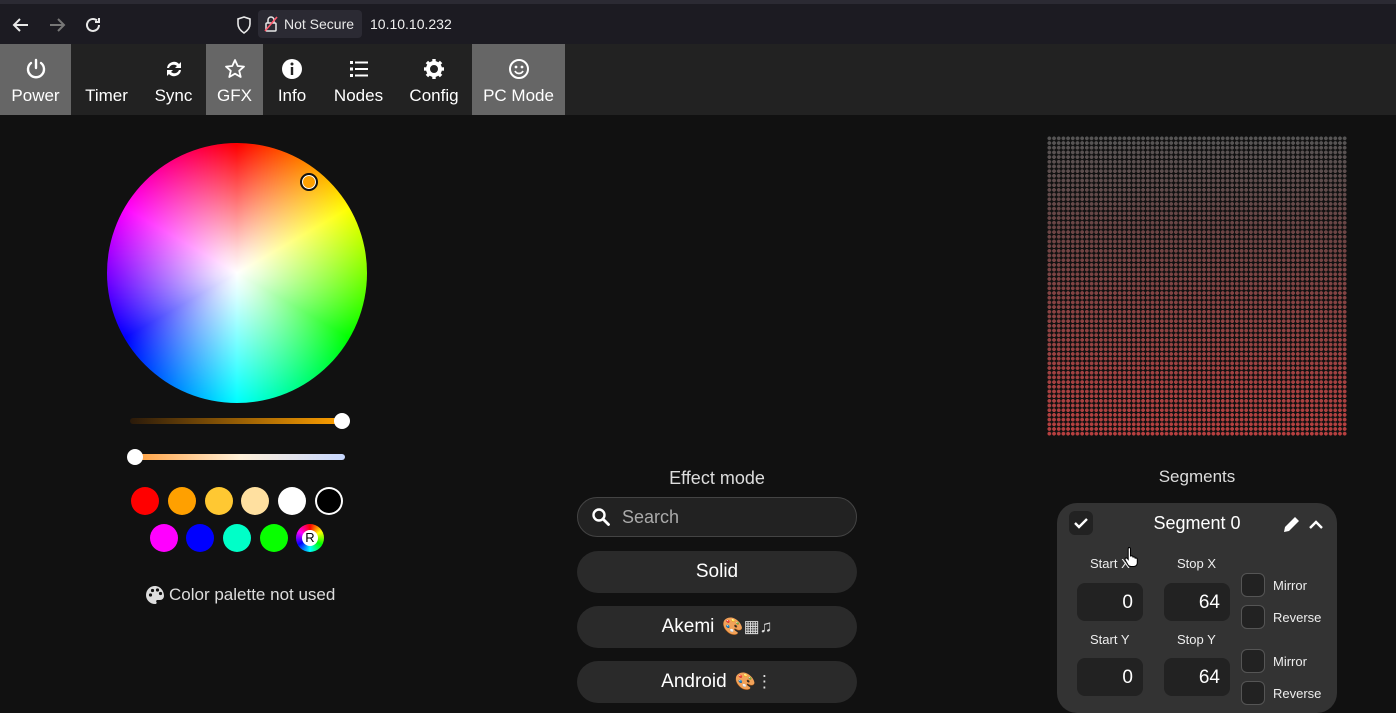  I want to click on color-swatch-black, so click(329, 501).